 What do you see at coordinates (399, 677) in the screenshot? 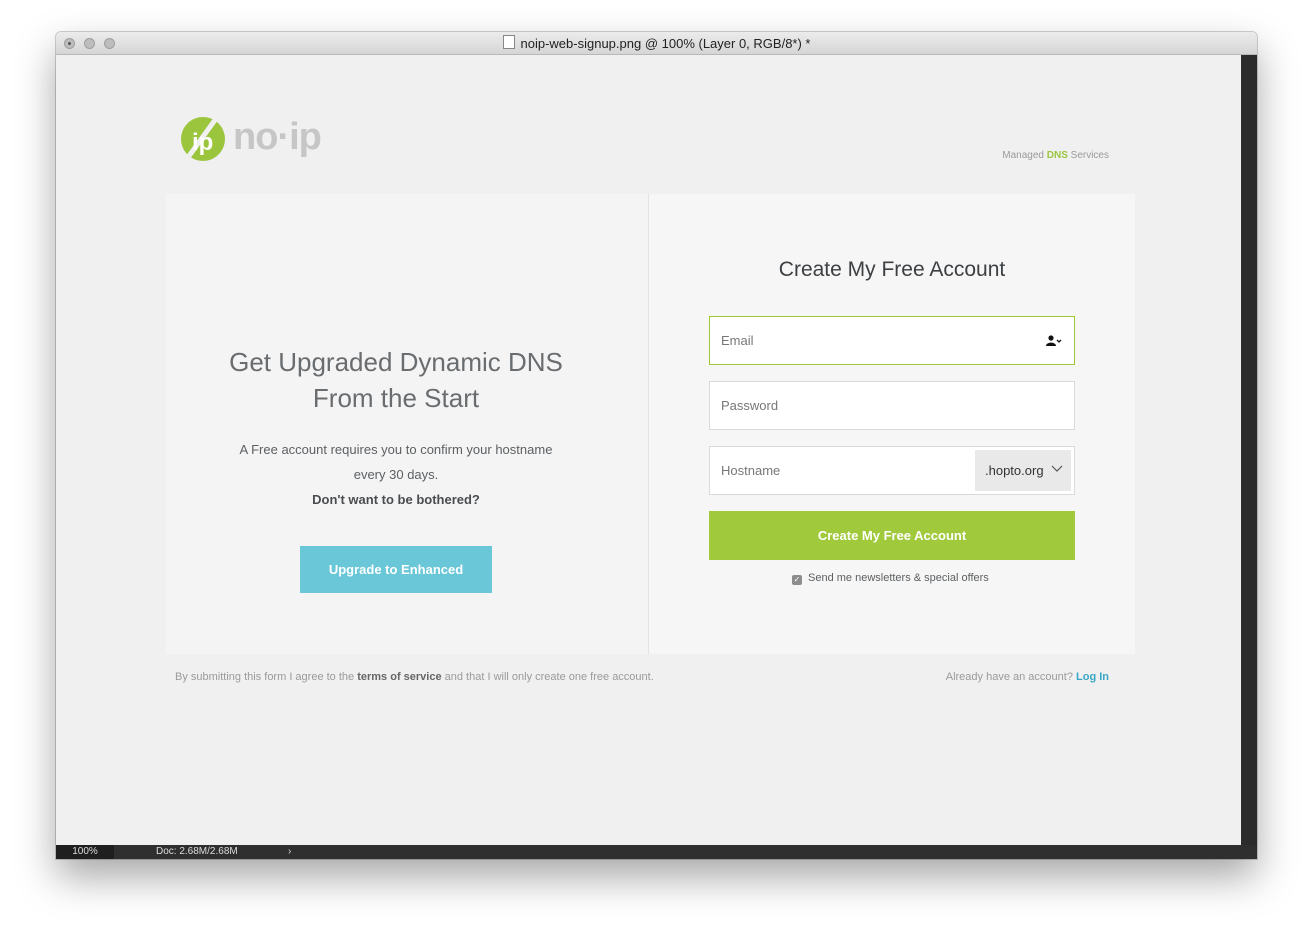
I see `terms-of-service-link: terms of service` at bounding box center [399, 677].